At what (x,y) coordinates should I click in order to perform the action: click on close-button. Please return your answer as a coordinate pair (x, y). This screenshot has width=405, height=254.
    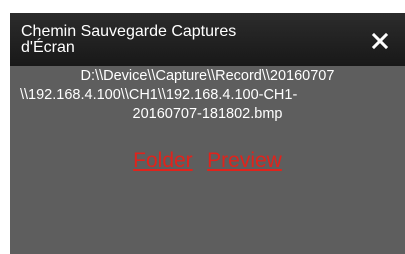
    Looking at the image, I should click on (380, 41).